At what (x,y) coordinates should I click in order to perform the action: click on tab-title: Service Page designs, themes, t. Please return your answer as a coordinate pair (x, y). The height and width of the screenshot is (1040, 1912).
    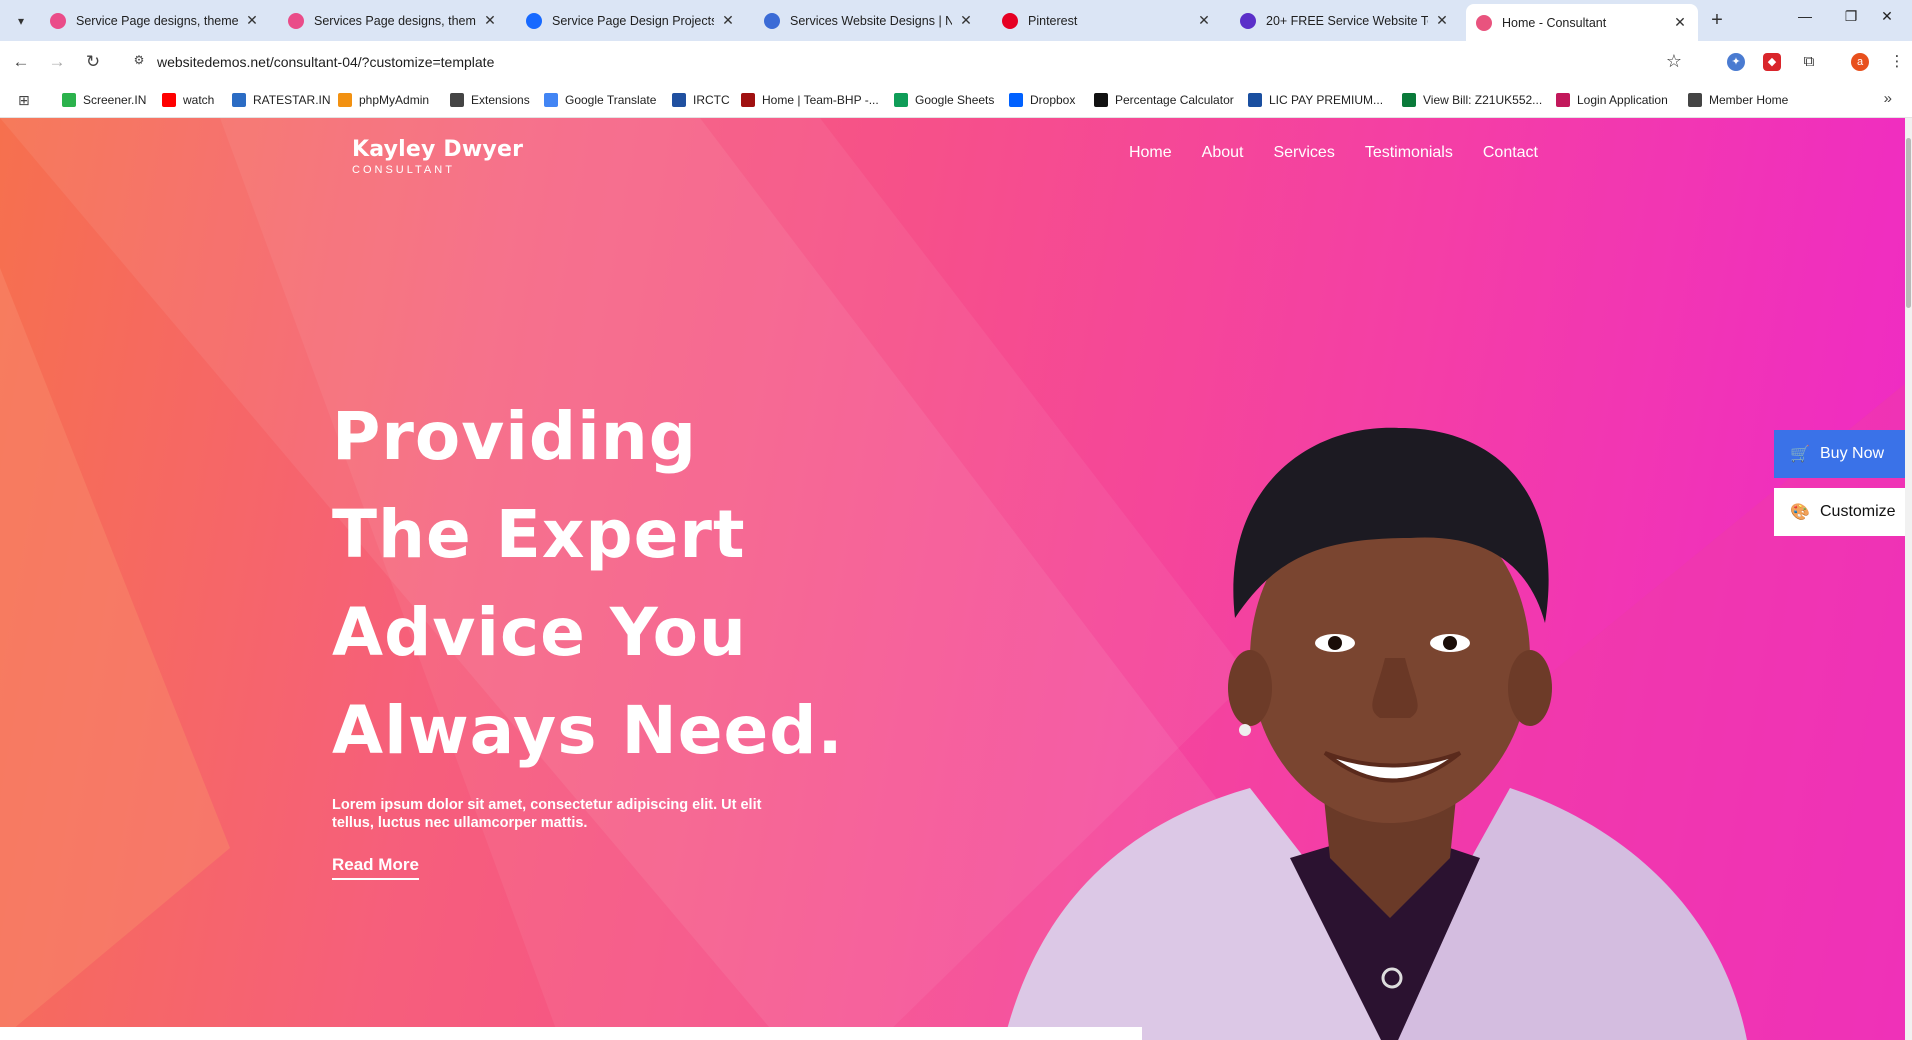
    Looking at the image, I should click on (157, 20).